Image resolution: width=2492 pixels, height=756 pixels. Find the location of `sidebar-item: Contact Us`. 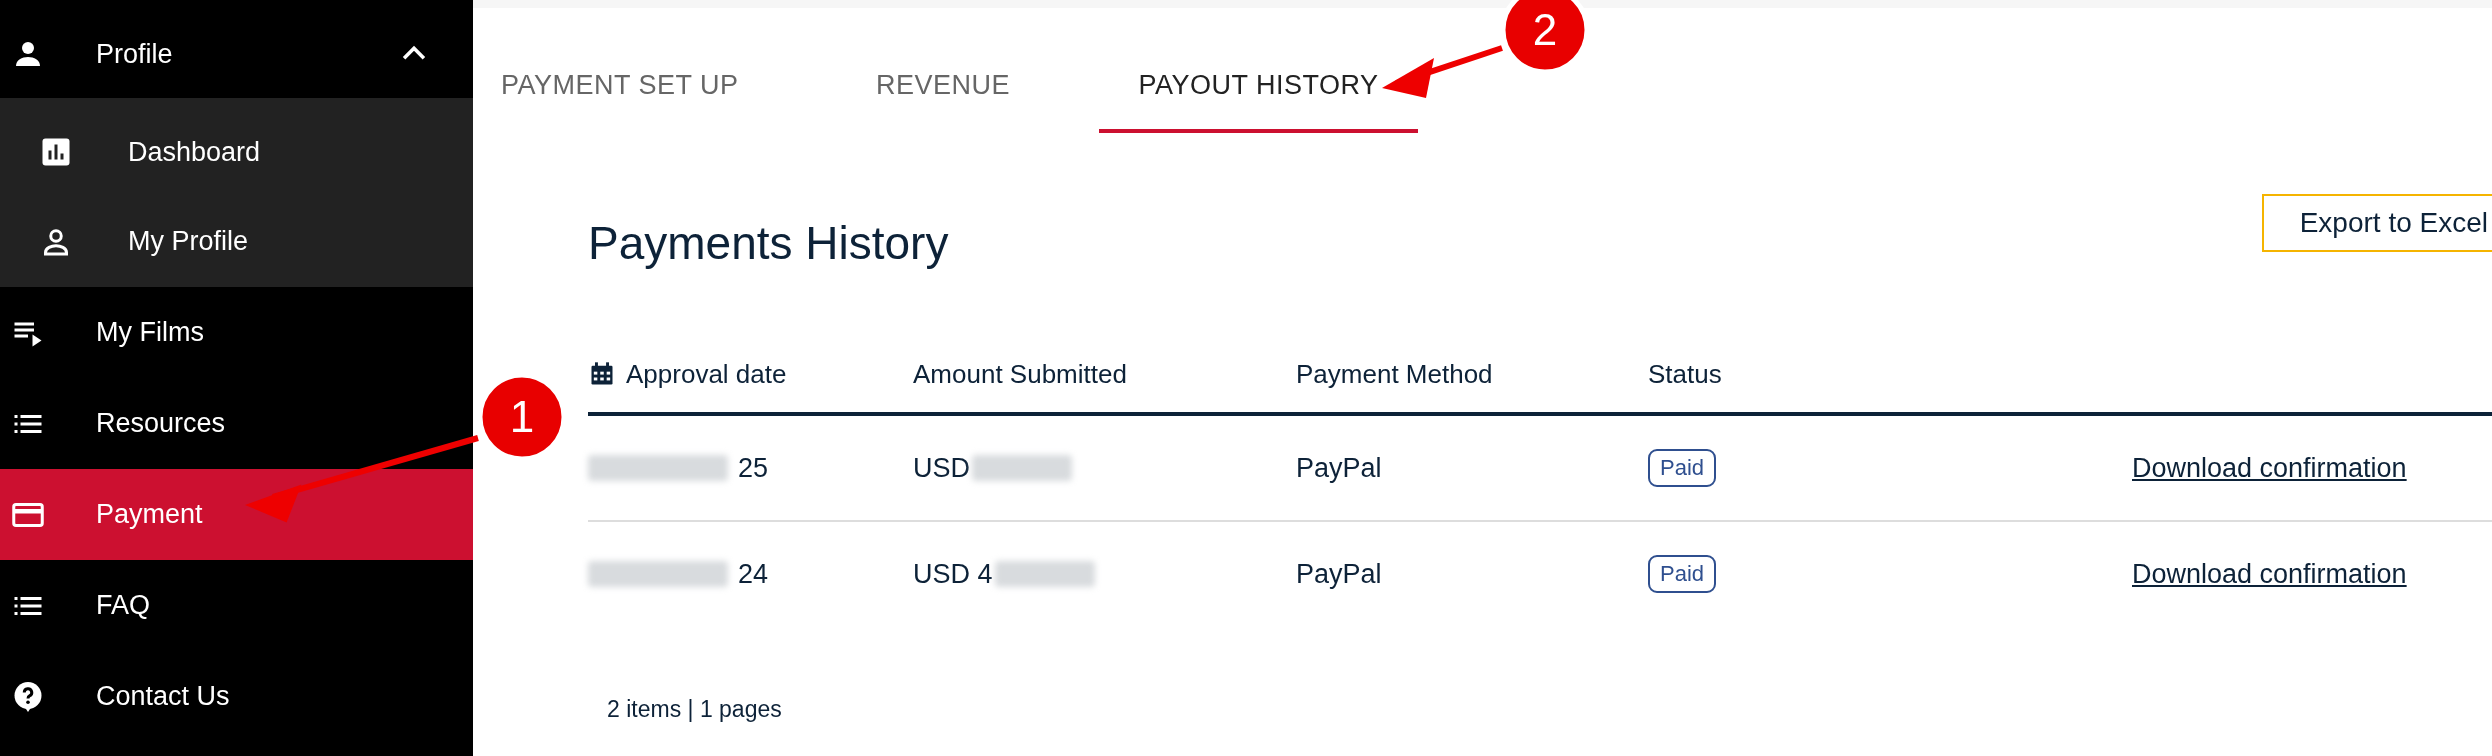

sidebar-item: Contact Us is located at coordinates (236, 696).